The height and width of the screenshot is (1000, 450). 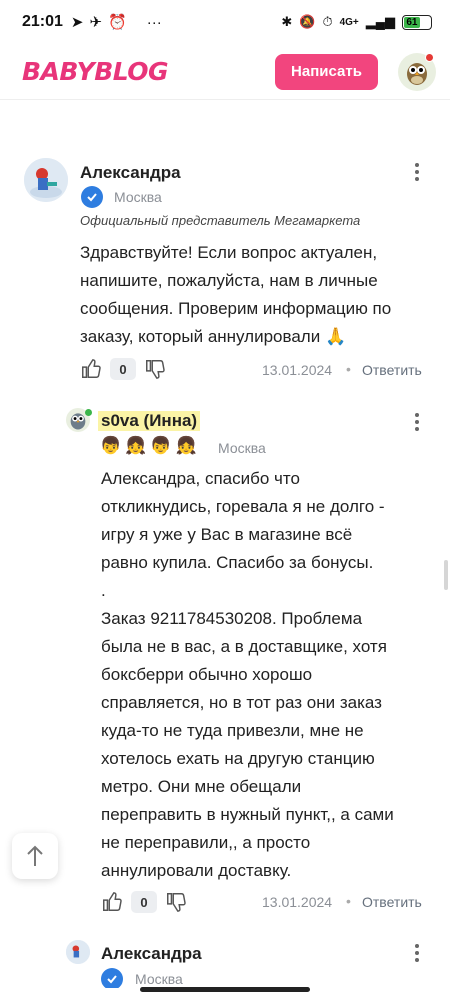 I want to click on battery-level: 61, so click(x=412, y=22).